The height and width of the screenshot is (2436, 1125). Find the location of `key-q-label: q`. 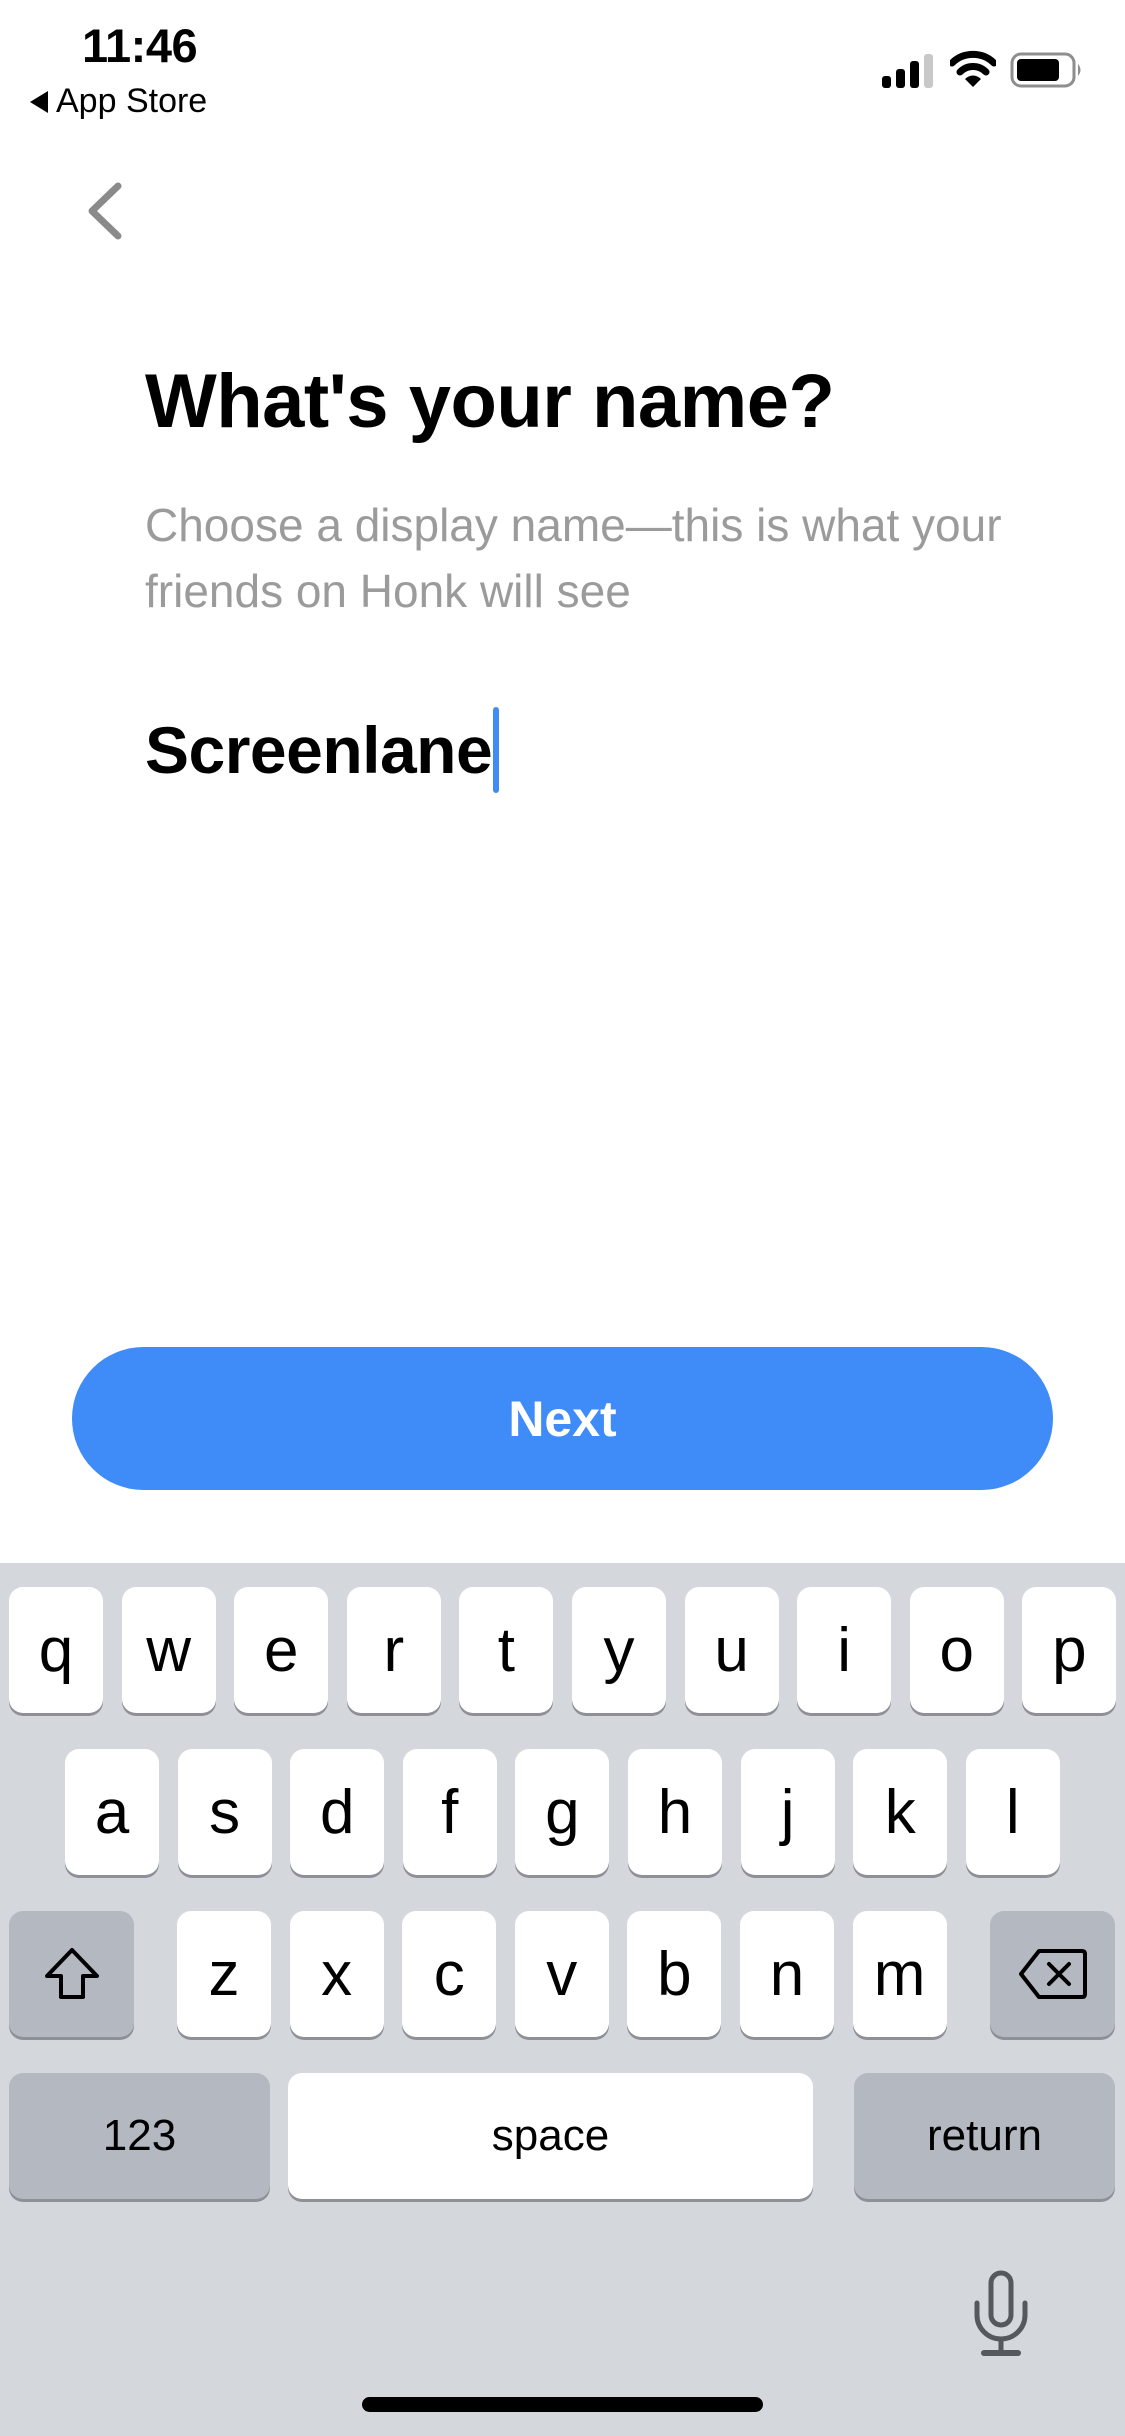

key-q-label: q is located at coordinates (56, 1650).